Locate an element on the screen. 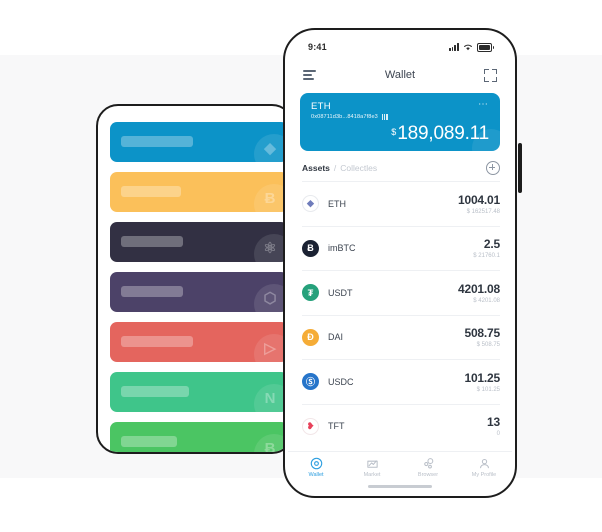 This screenshot has height=532, width=602. asset-row: Ⓢ USDC 101.25 $ 101.25 is located at coordinates (401, 381).